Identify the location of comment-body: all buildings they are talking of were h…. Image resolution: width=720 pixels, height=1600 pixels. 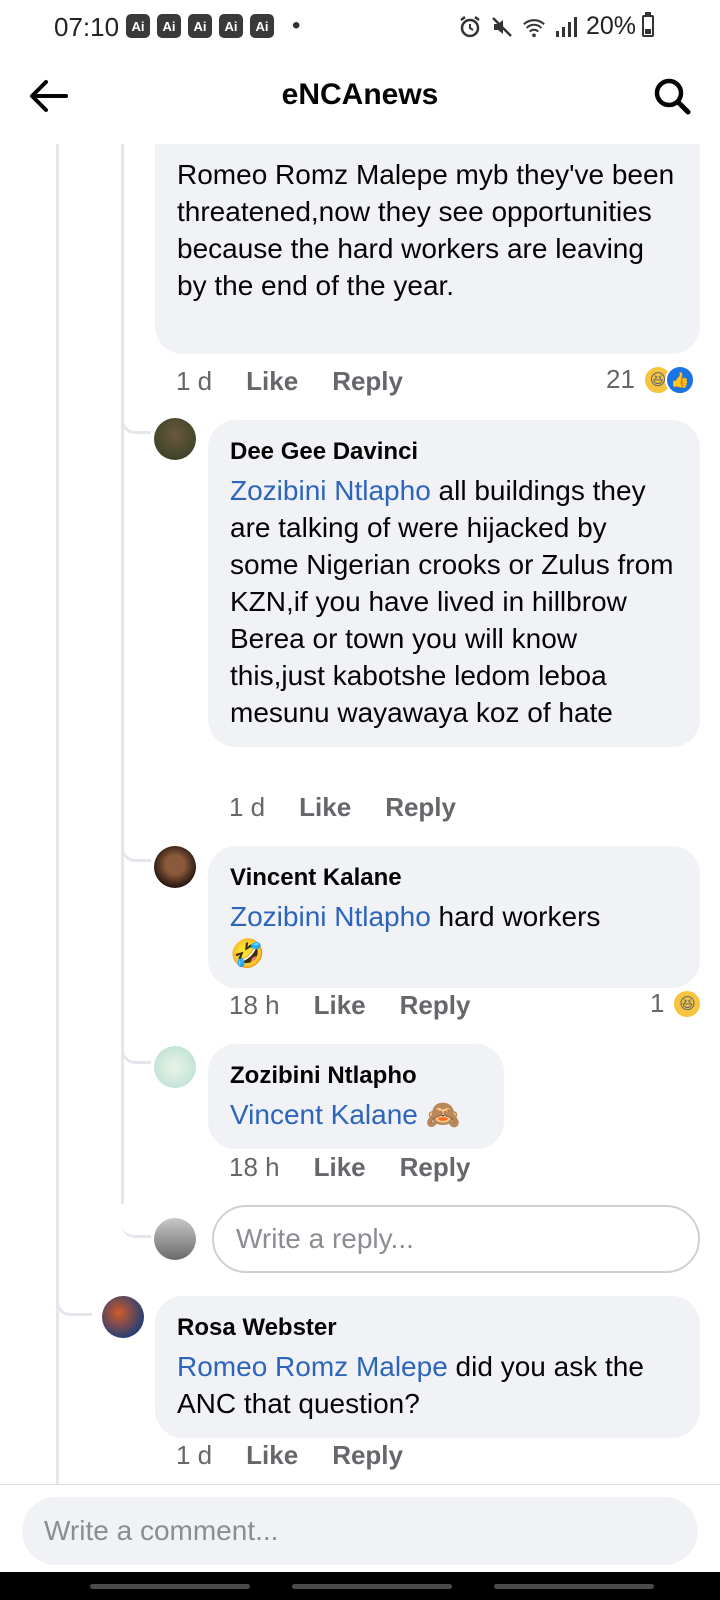
(452, 601).